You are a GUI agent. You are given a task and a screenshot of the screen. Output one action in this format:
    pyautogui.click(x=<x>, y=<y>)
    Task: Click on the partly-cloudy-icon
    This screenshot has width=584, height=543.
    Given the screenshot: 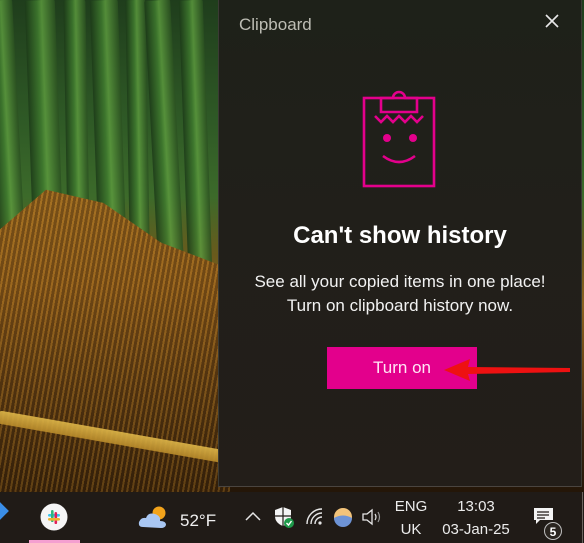 What is the action you would take?
    pyautogui.click(x=152, y=517)
    